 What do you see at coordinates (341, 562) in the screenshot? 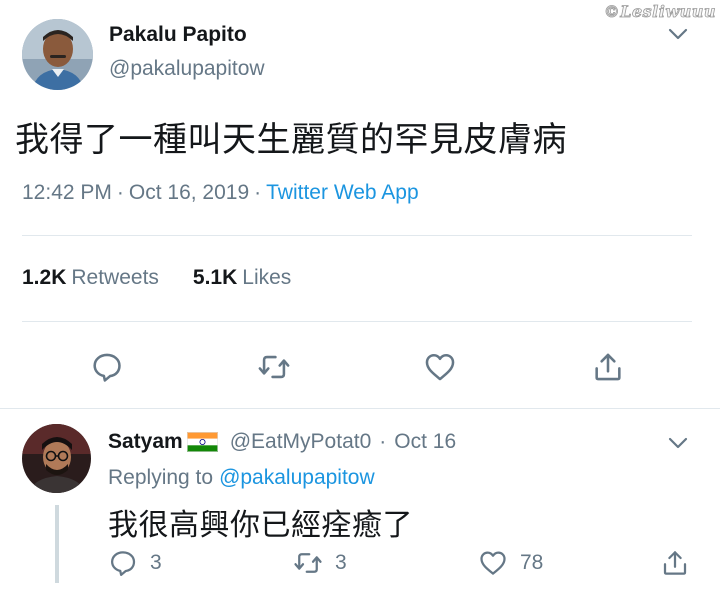
I see `retweet-count: 3` at bounding box center [341, 562].